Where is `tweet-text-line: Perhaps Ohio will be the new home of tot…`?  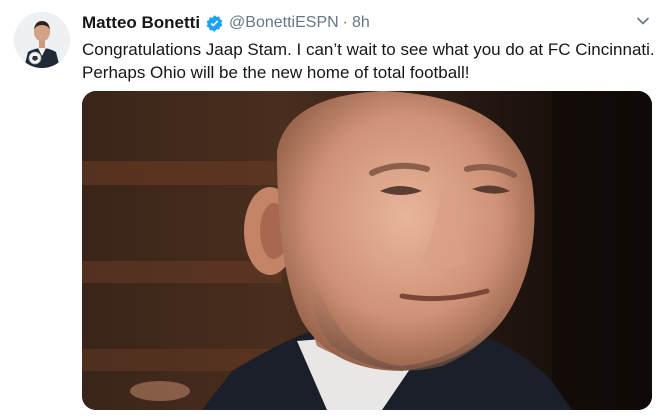 tweet-text-line: Perhaps Ohio will be the new home of tot… is located at coordinates (276, 72).